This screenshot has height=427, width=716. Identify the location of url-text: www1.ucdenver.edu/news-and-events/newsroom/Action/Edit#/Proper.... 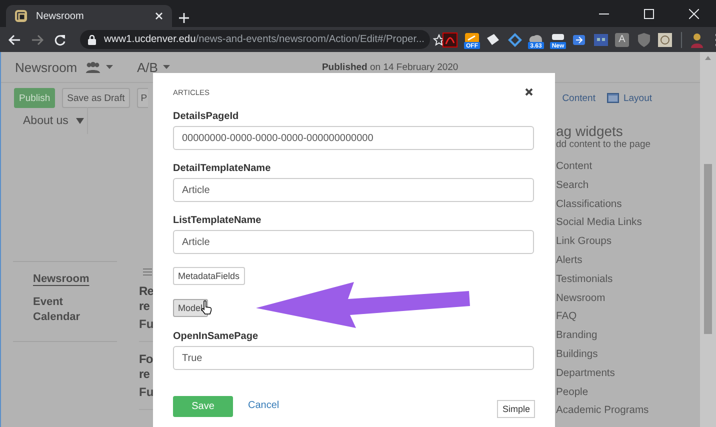
(264, 39).